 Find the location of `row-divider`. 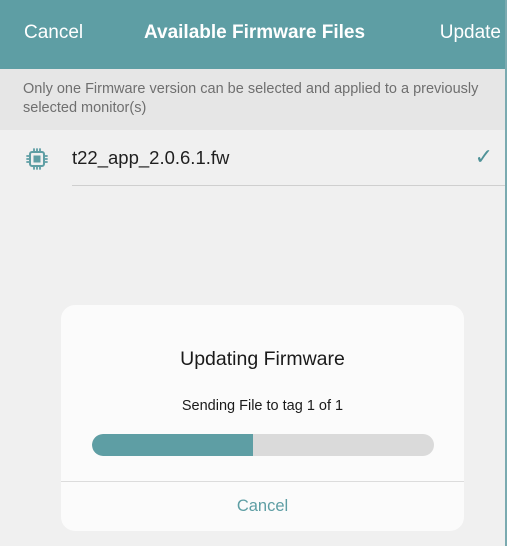

row-divider is located at coordinates (289, 185).